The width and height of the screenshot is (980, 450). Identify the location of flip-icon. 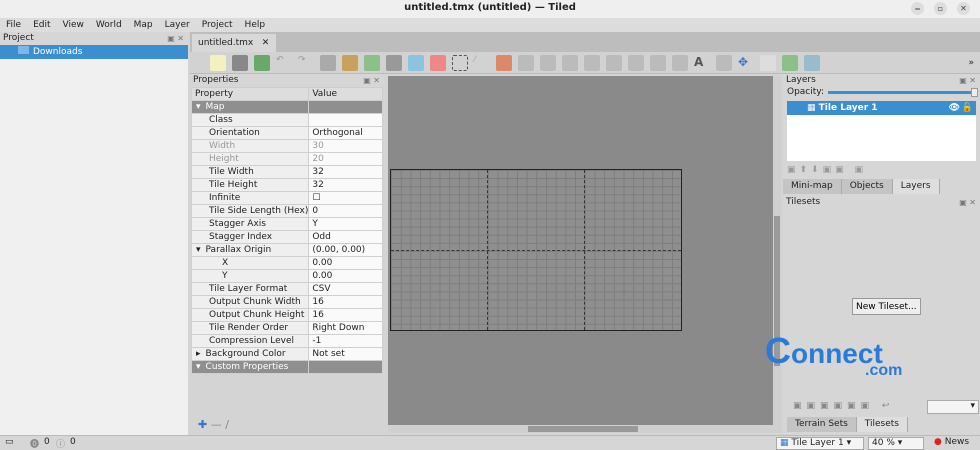
(812, 62).